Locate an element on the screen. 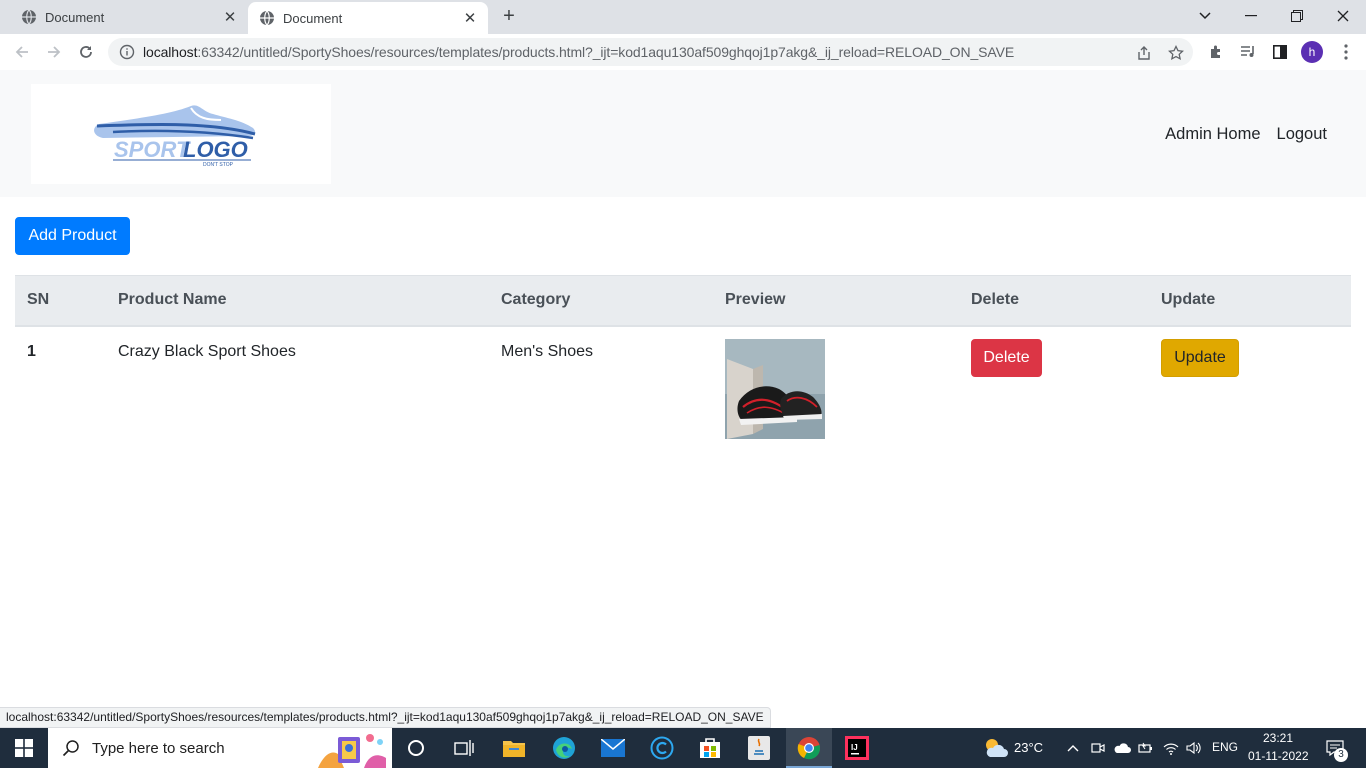 The width and height of the screenshot is (1366, 768). chevron-up-icon is located at coordinates (1073, 748).